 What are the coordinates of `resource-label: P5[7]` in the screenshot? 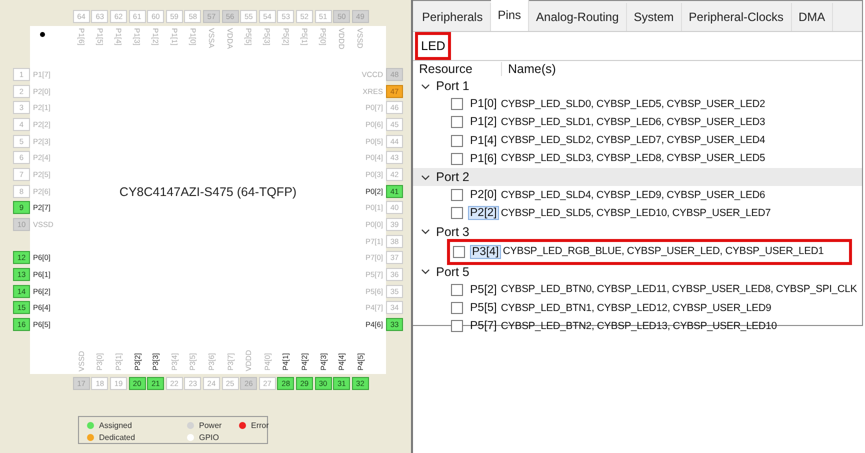 It's located at (483, 326).